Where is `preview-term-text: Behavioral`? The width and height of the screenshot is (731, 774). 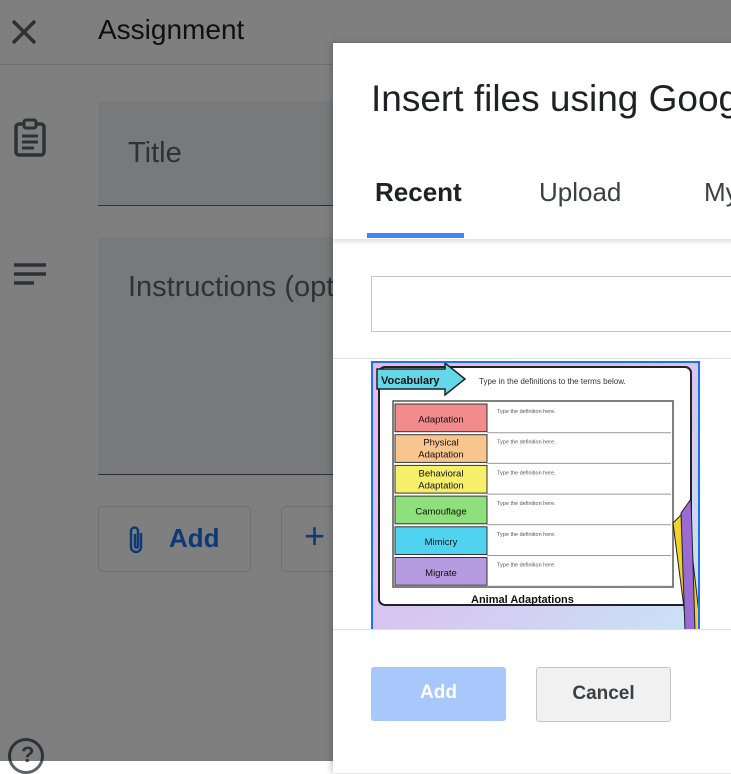
preview-term-text: Behavioral is located at coordinates (441, 473).